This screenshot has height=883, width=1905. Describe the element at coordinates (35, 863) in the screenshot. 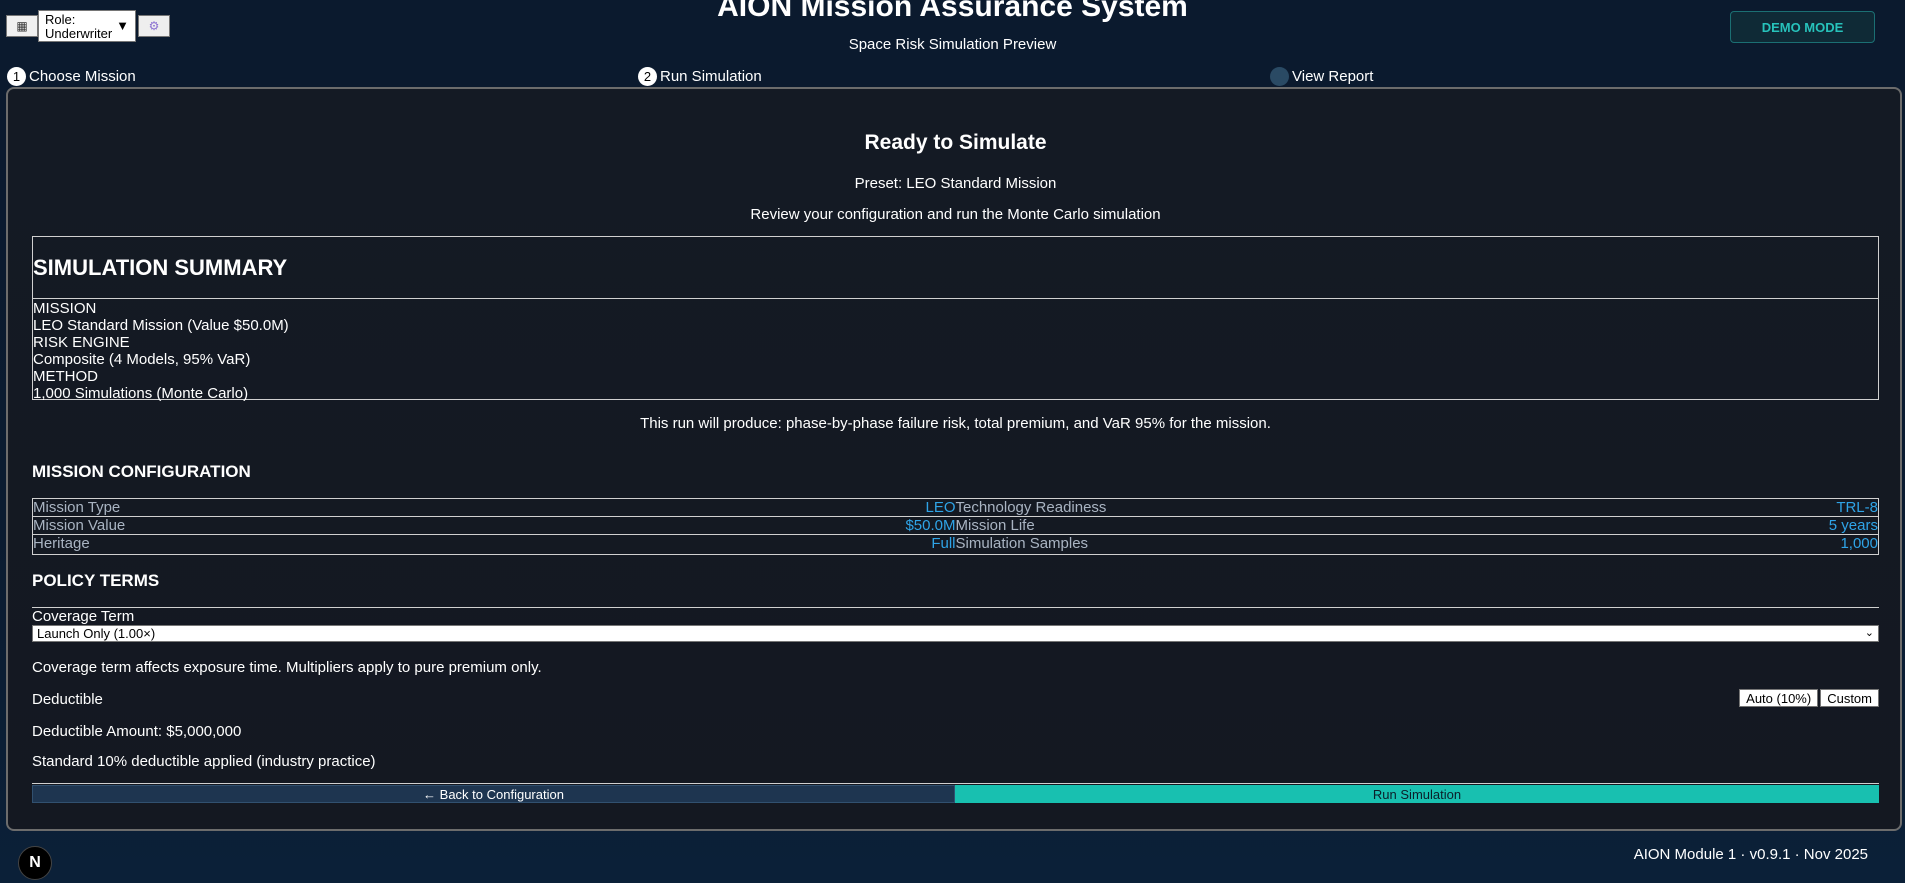

I see `nextjs-logo-icon: N` at that location.